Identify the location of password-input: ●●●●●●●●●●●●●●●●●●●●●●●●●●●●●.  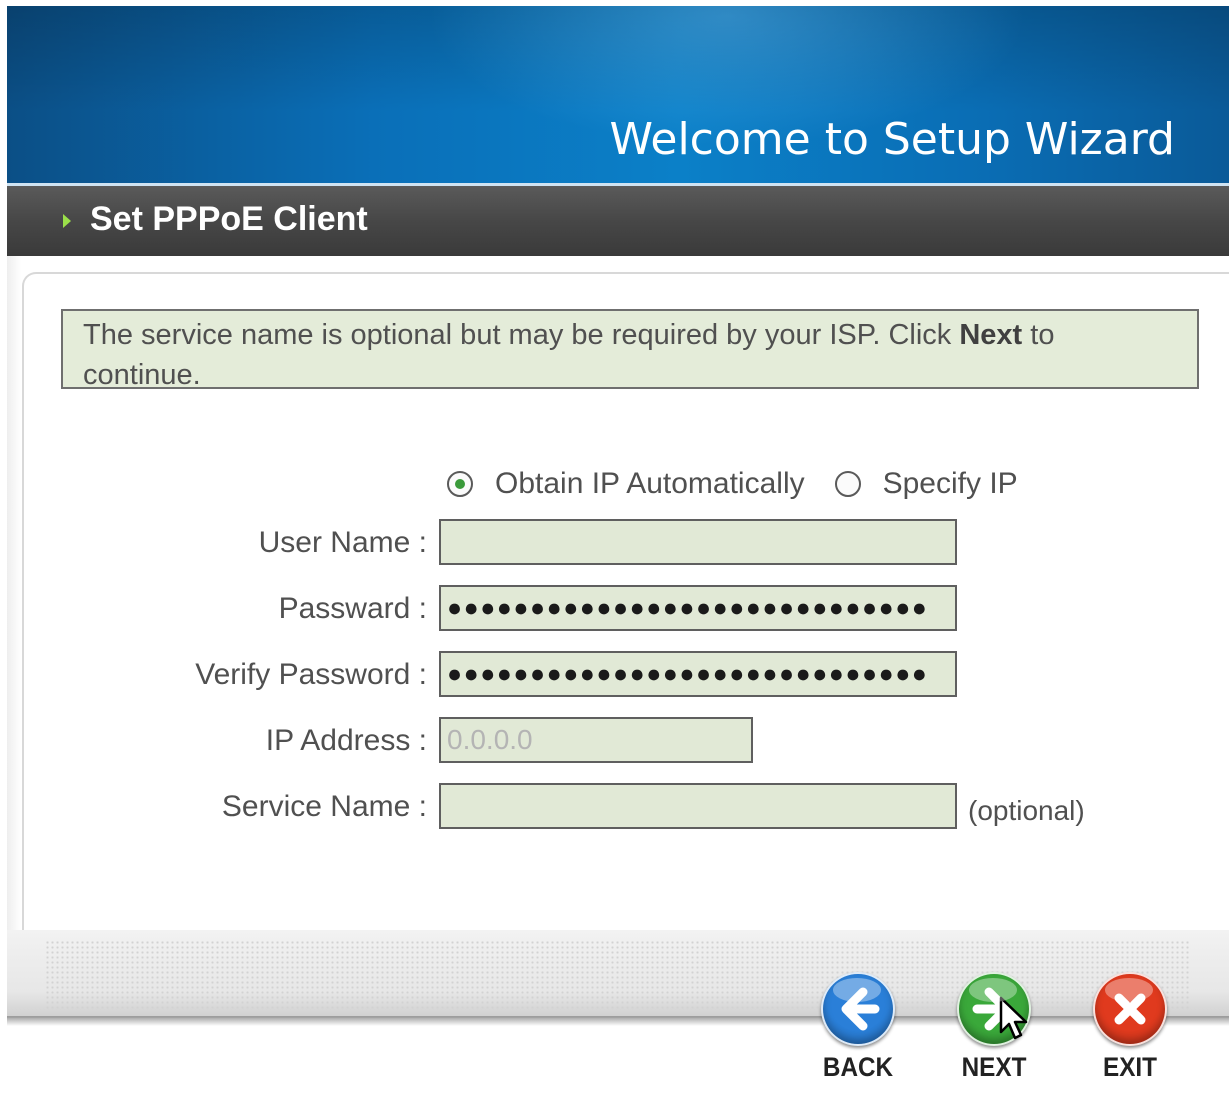
(698, 608).